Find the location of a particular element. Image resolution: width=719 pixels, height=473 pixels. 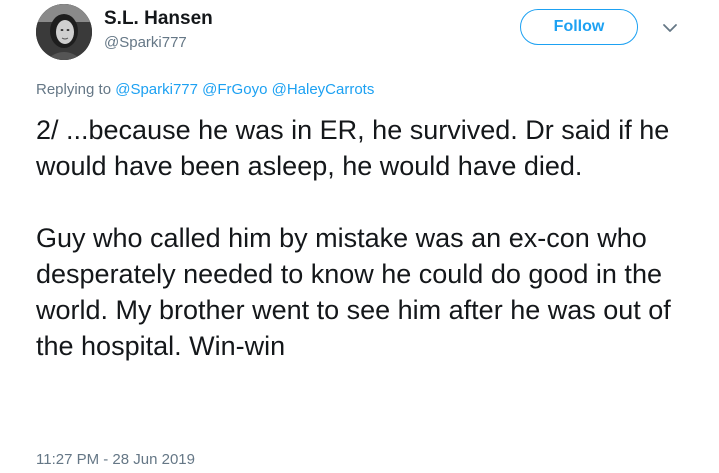

profile-photo-icon is located at coordinates (64, 32).